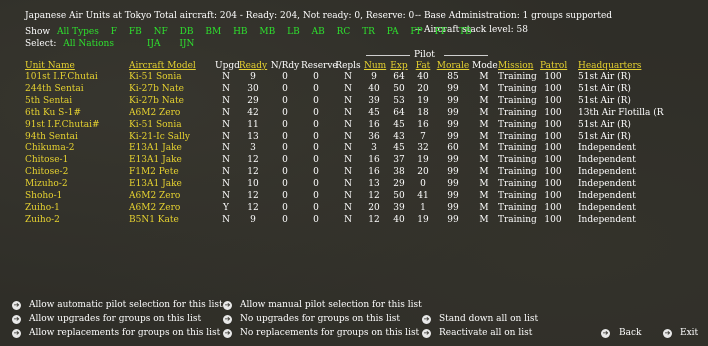 This screenshot has width=708, height=346. What do you see at coordinates (393, 32) in the screenshot?
I see `filter-pa: PA` at bounding box center [393, 32].